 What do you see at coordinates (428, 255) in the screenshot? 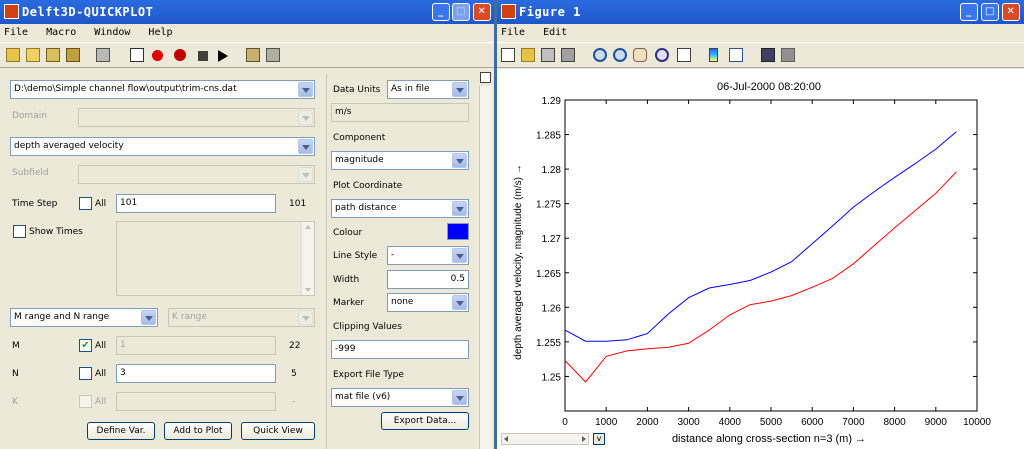
I see `line-style-select: -` at bounding box center [428, 255].